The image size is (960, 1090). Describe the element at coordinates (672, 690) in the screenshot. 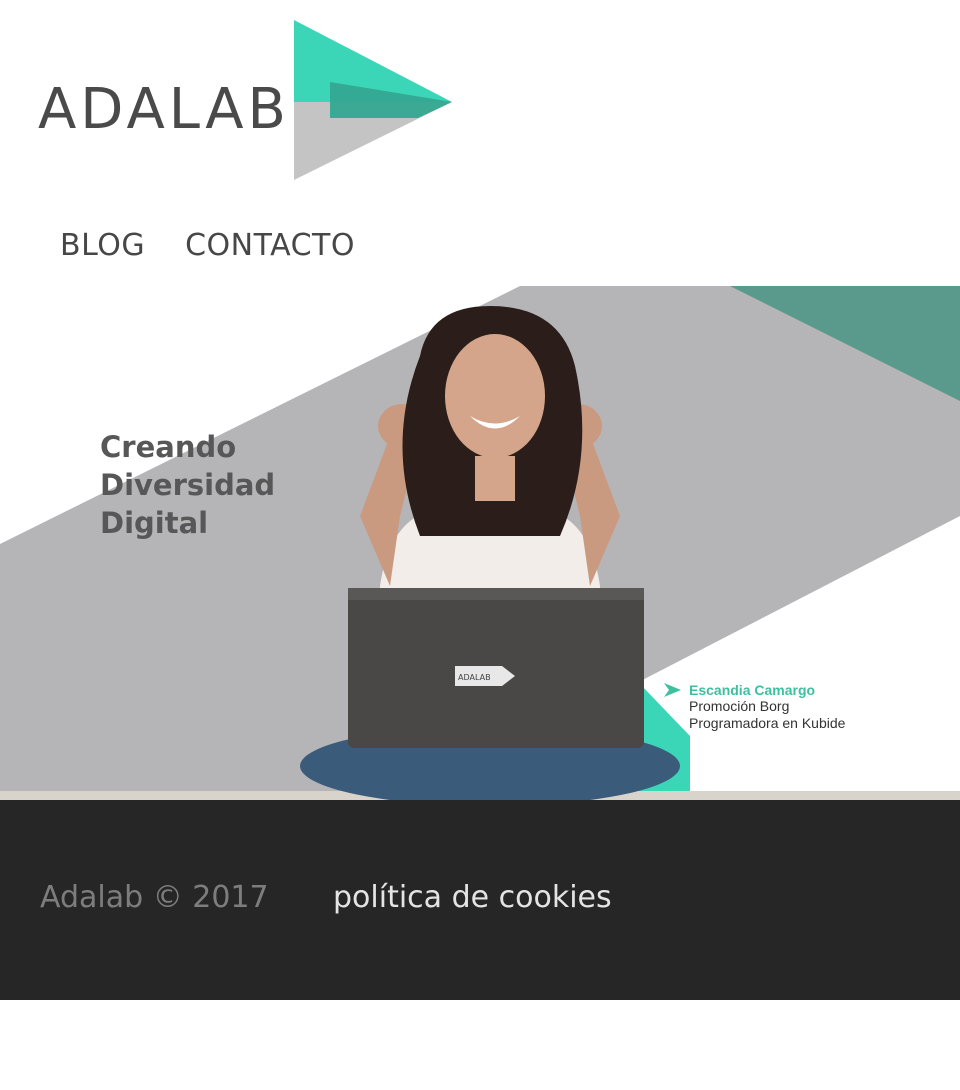

I see `chevron-right-icon` at that location.